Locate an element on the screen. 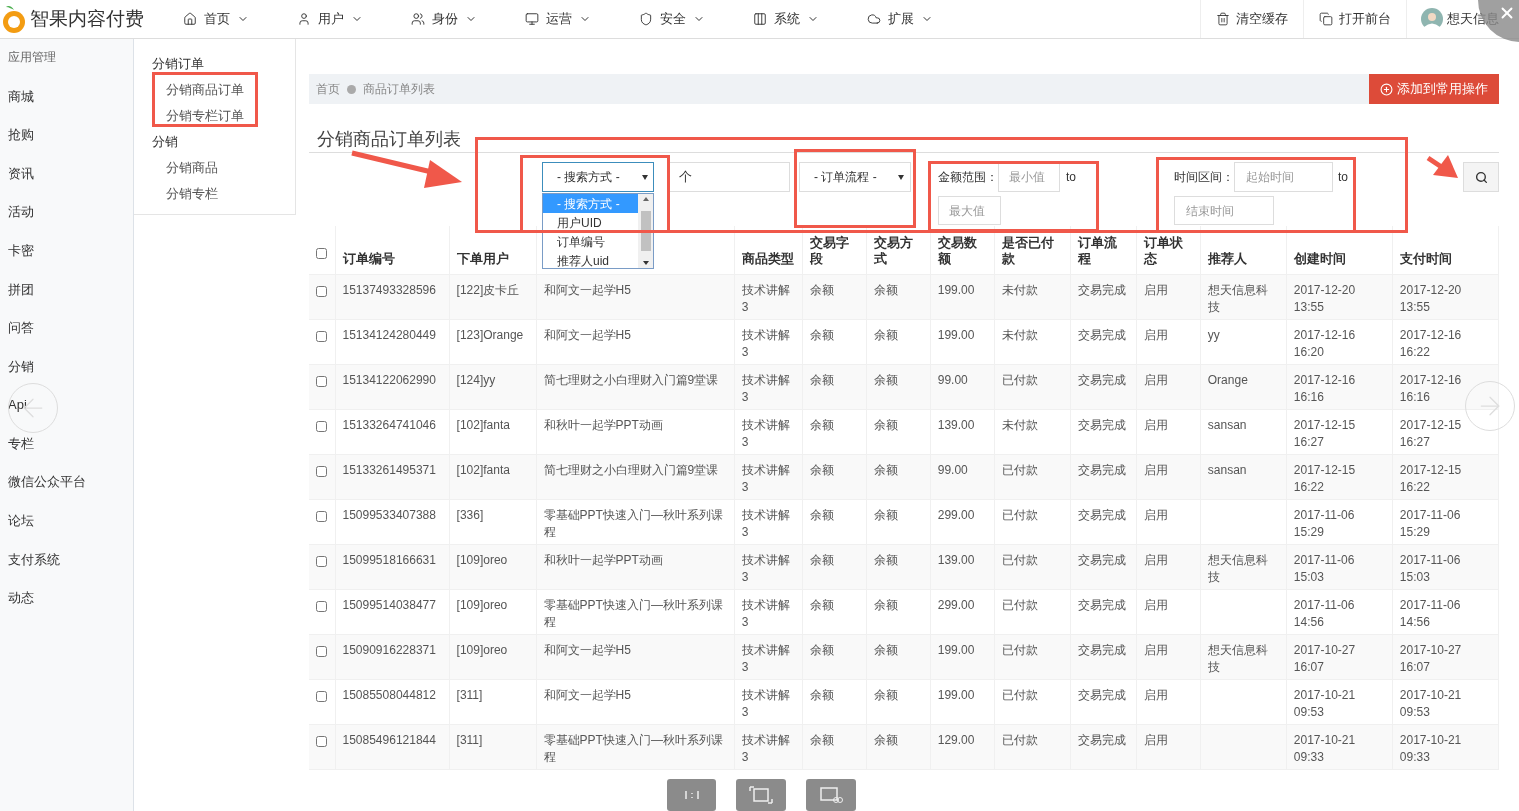 This screenshot has width=1519, height=811. avatar-icon is located at coordinates (1432, 19).